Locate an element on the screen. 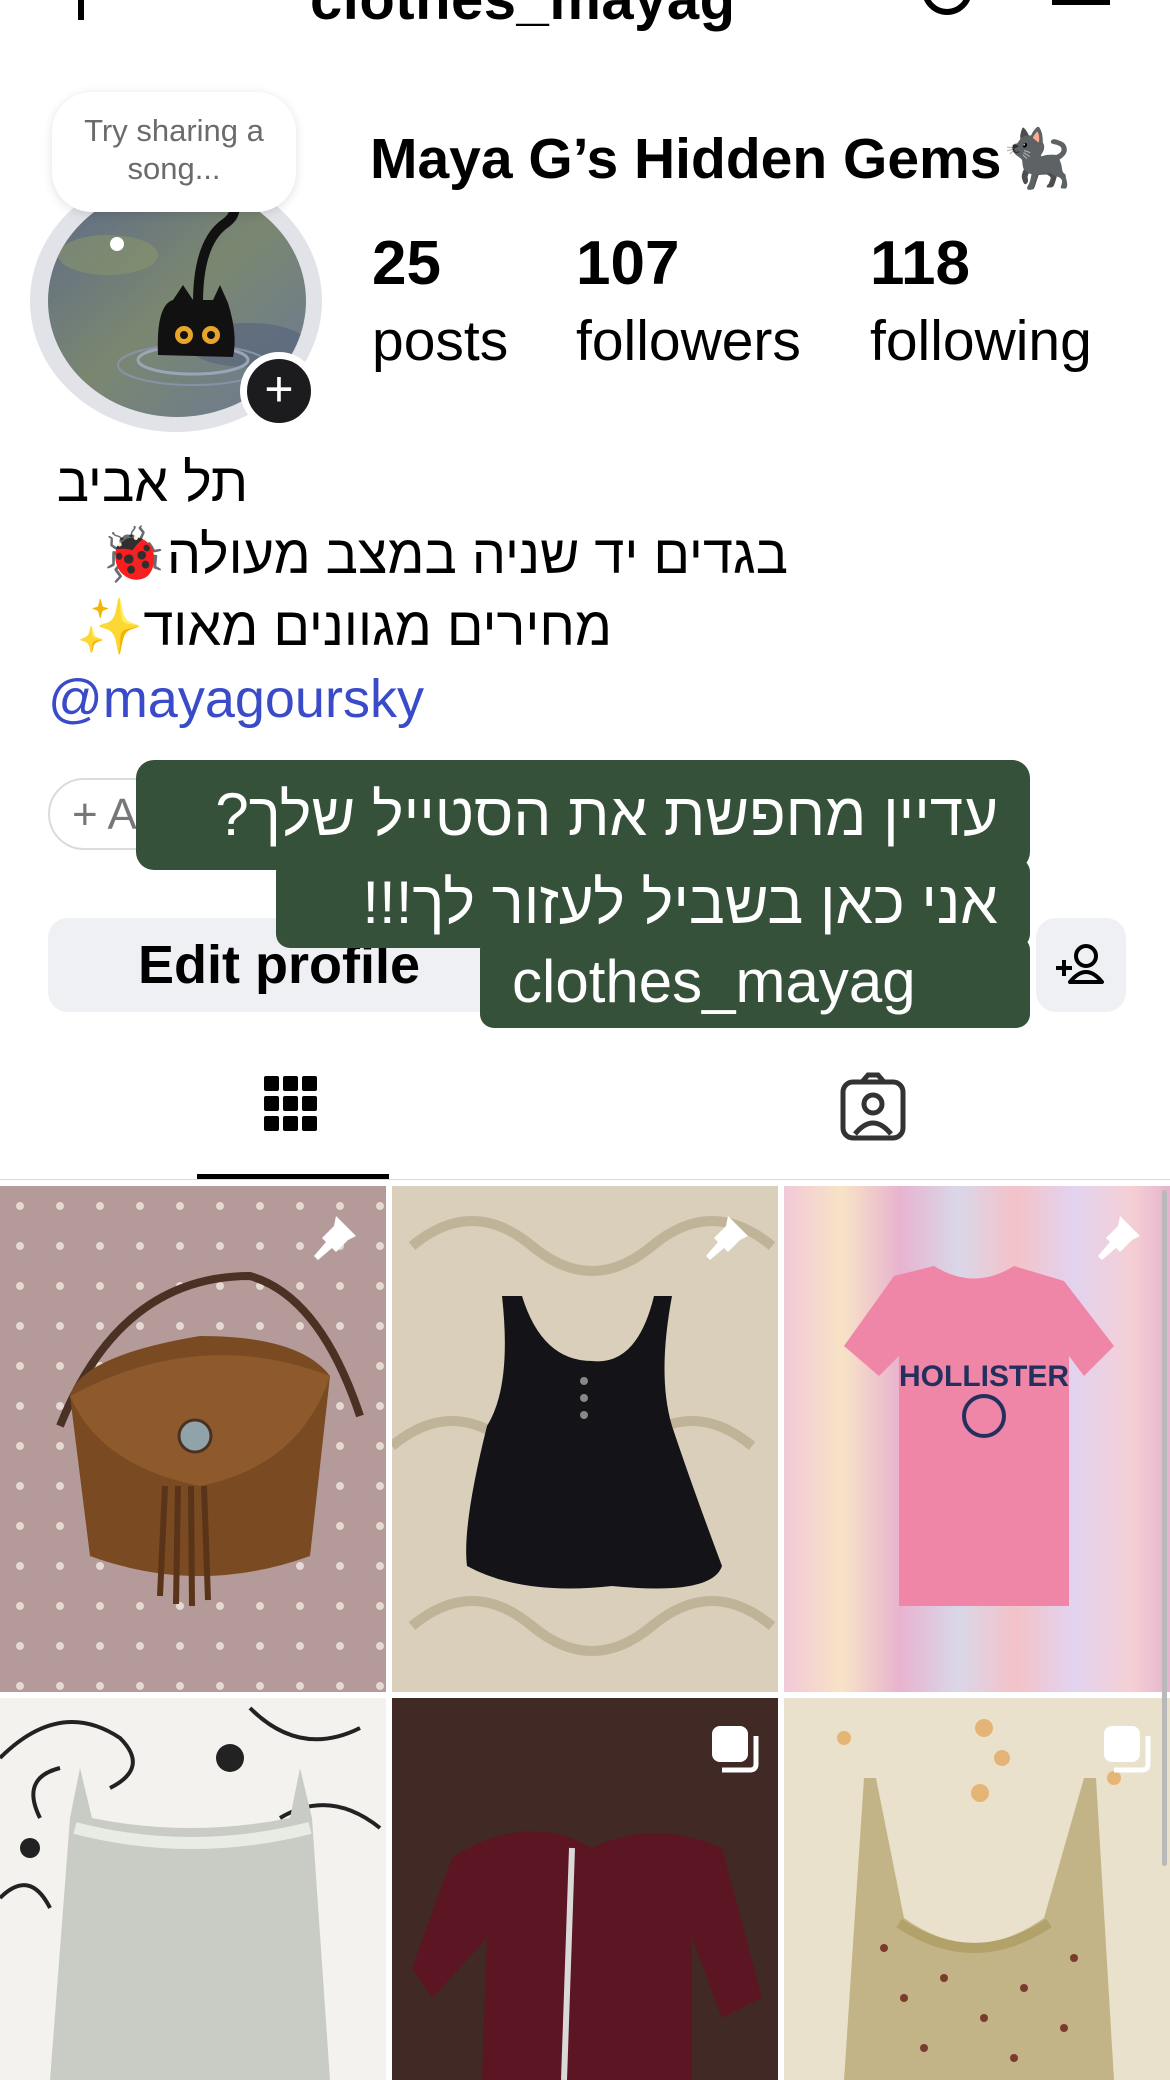 This screenshot has height=2080, width=1170. back-icon is located at coordinates (81, 10).